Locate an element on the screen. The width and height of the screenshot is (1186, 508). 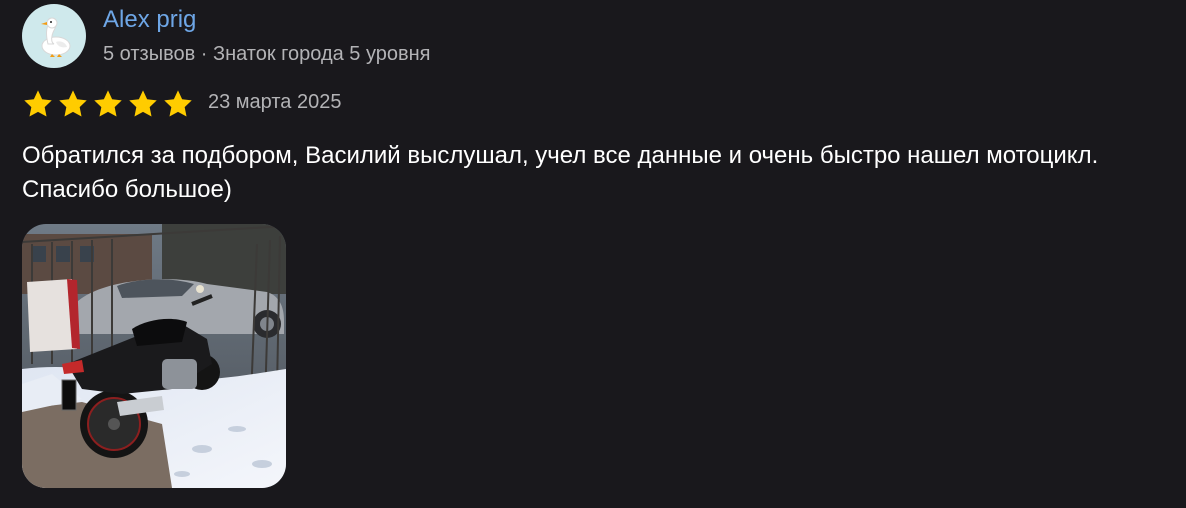
author-meta: 5 отзывов · Знаток города 5 уровня is located at coordinates (267, 54).